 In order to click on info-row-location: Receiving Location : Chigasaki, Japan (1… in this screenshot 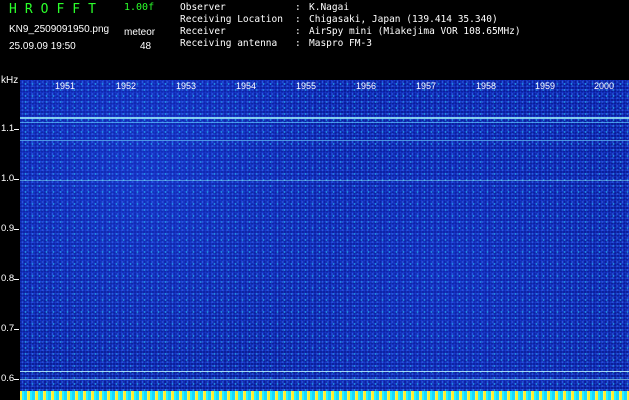, I will do `click(350, 20)`.